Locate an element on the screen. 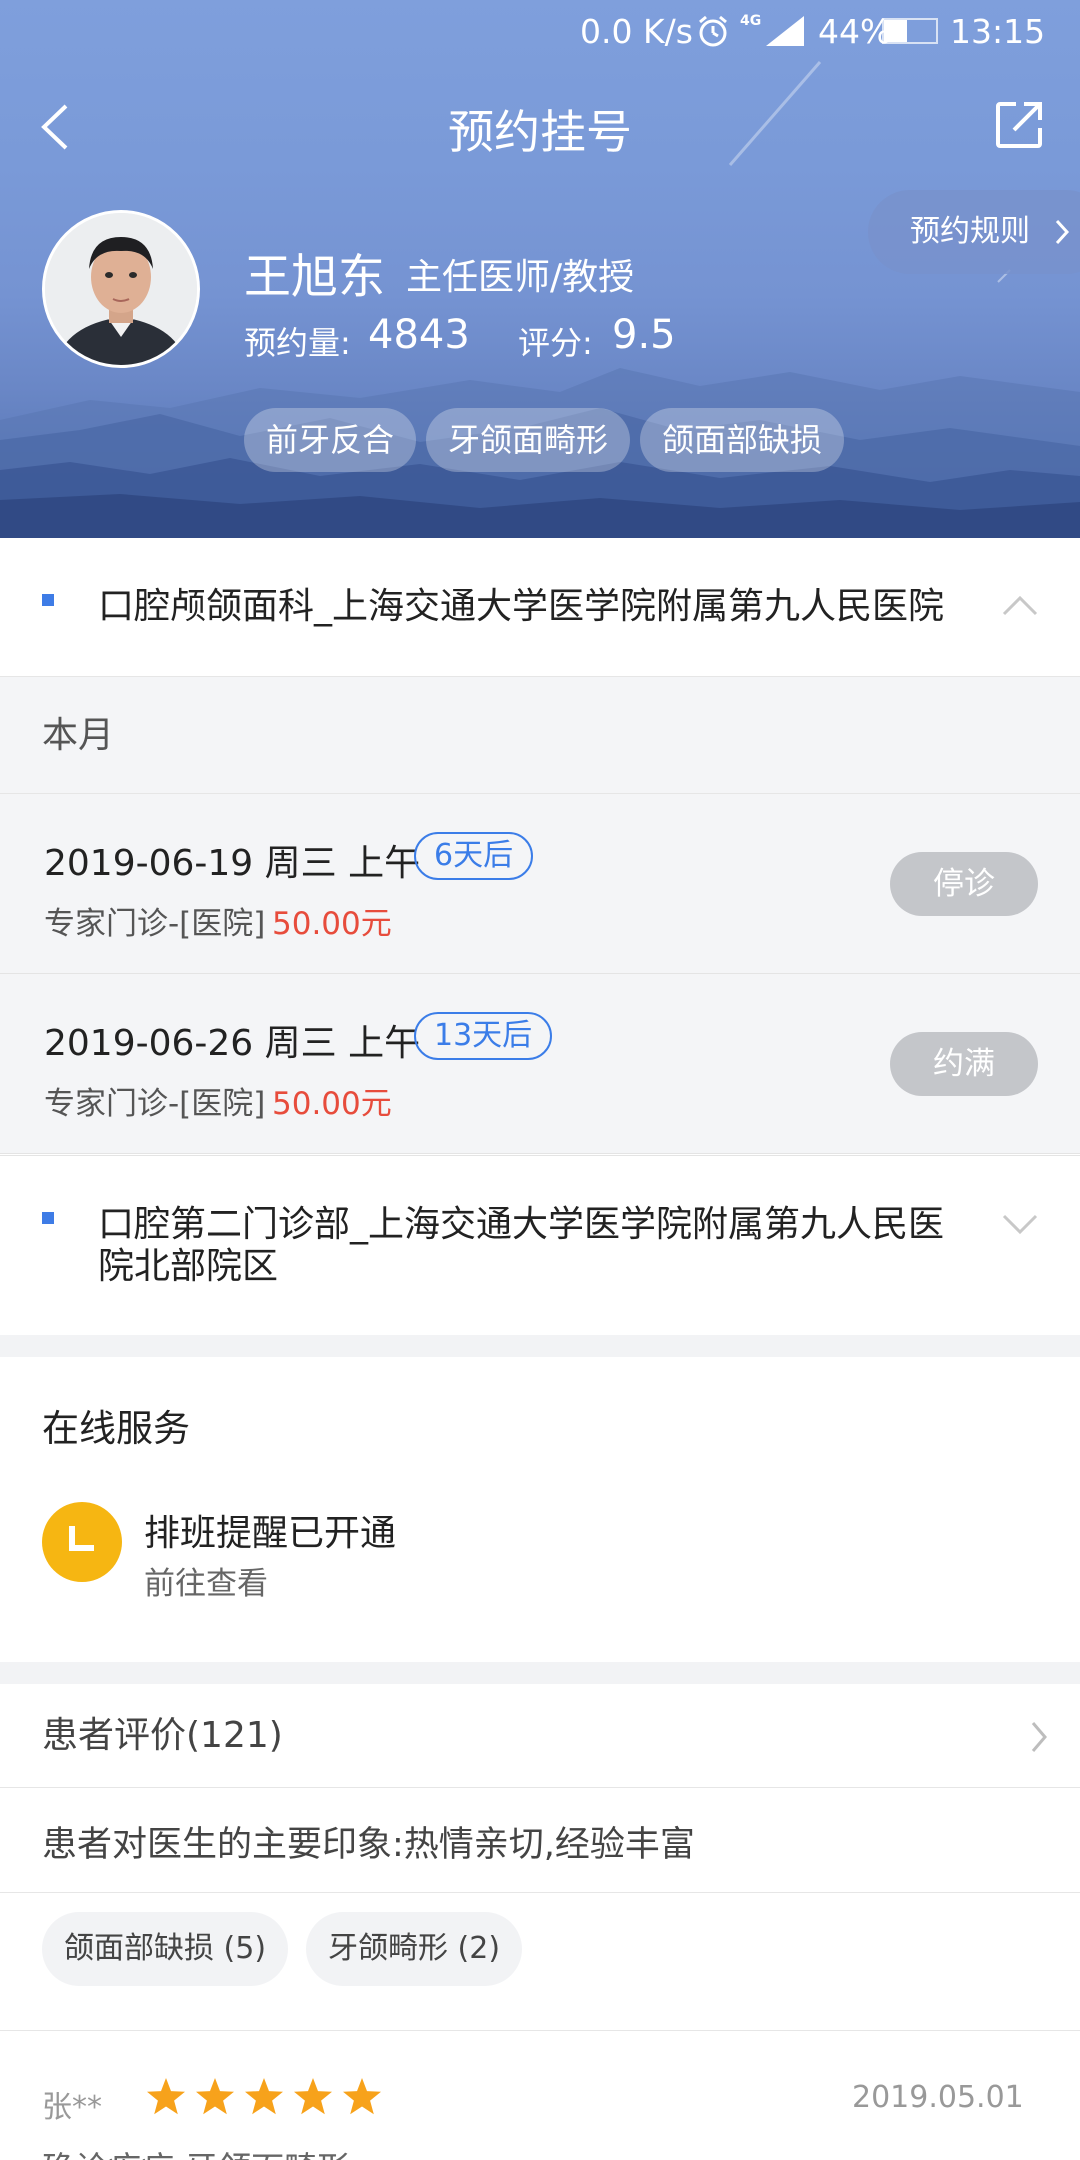 Image resolution: width=1080 pixels, height=2160 pixels. specialty-tag: 牙颌面畸形 is located at coordinates (528, 440).